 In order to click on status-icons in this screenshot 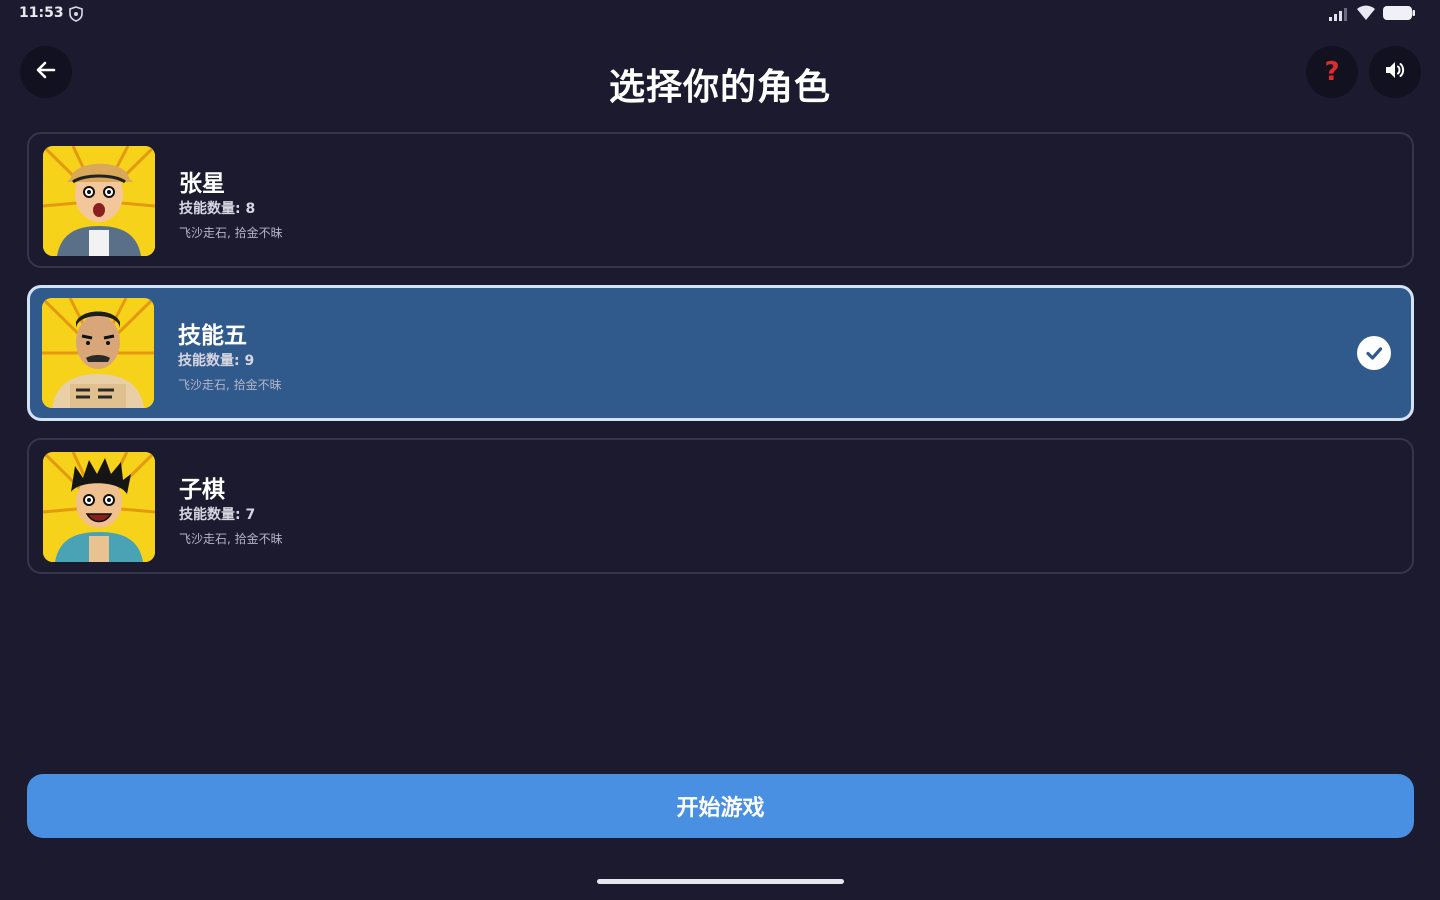, I will do `click(1372, 15)`.